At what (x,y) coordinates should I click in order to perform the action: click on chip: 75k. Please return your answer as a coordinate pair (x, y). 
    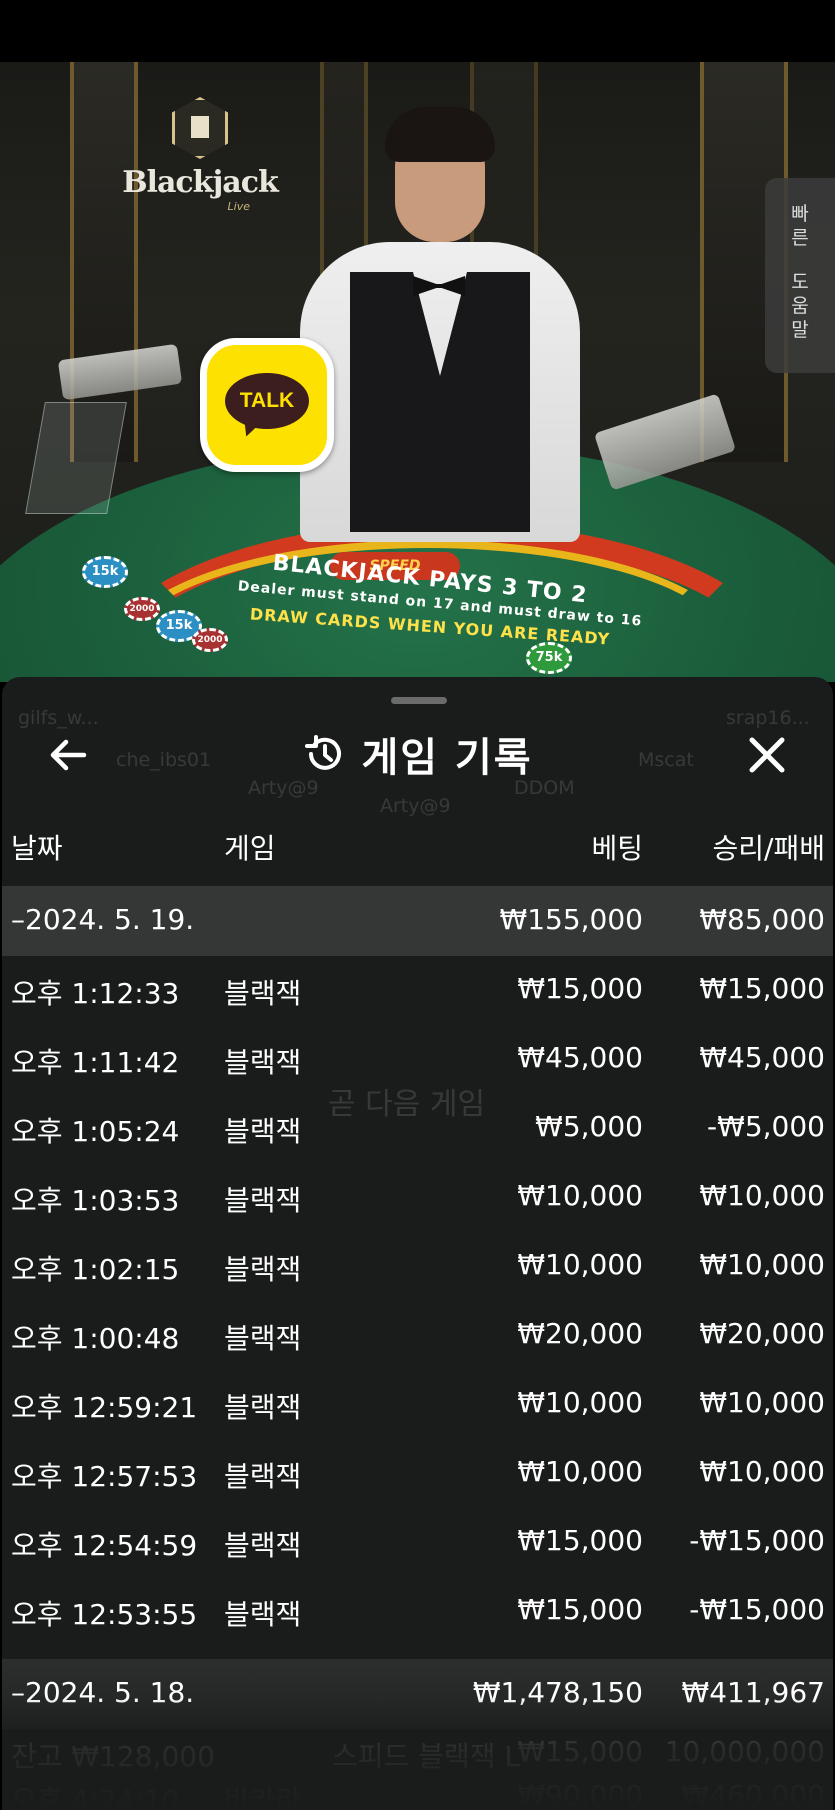
    Looking at the image, I should click on (549, 658).